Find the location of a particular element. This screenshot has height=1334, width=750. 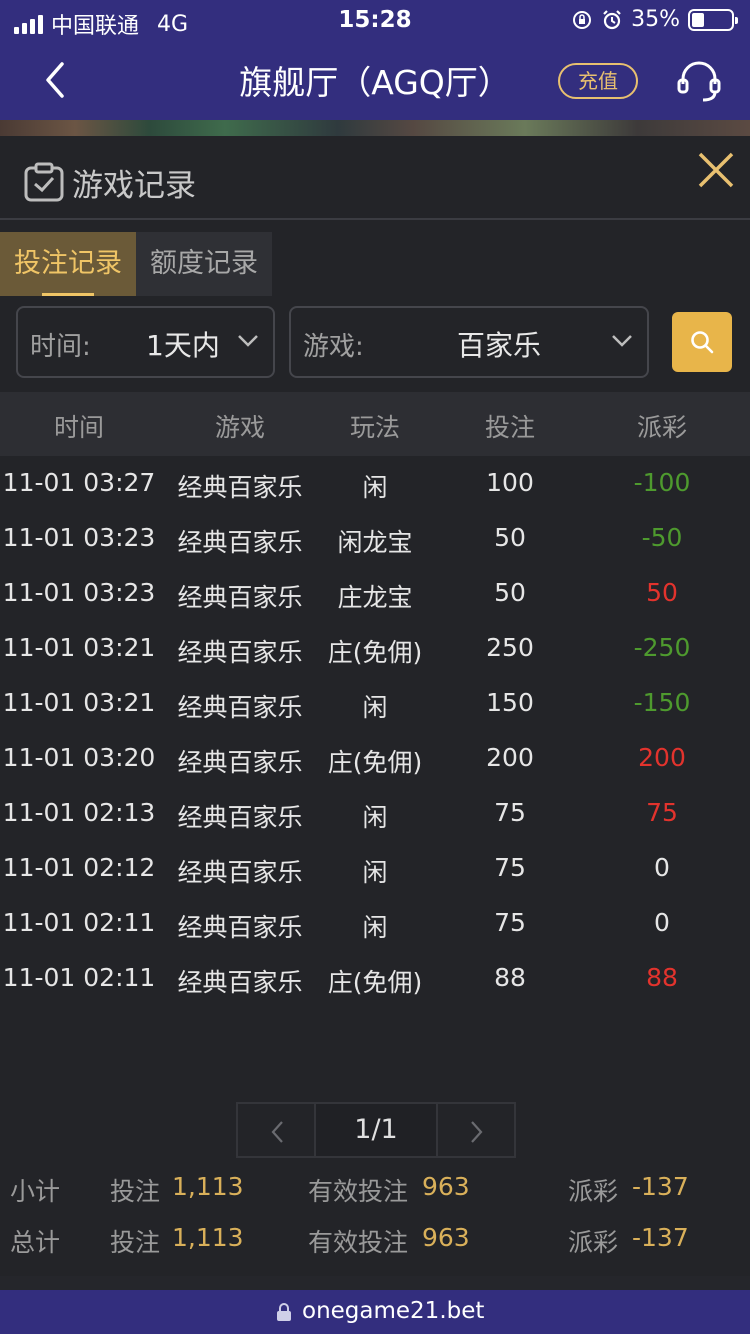

subtotal-valid-label: 有效投注 is located at coordinates (358, 1191).